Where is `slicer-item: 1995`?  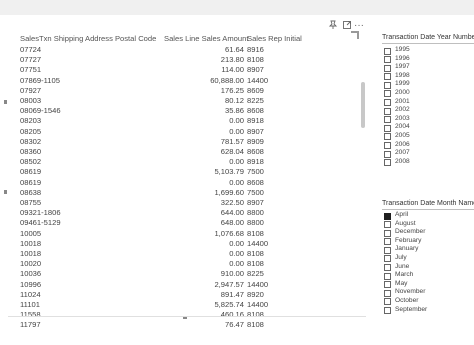 slicer-item: 1995 is located at coordinates (428, 50).